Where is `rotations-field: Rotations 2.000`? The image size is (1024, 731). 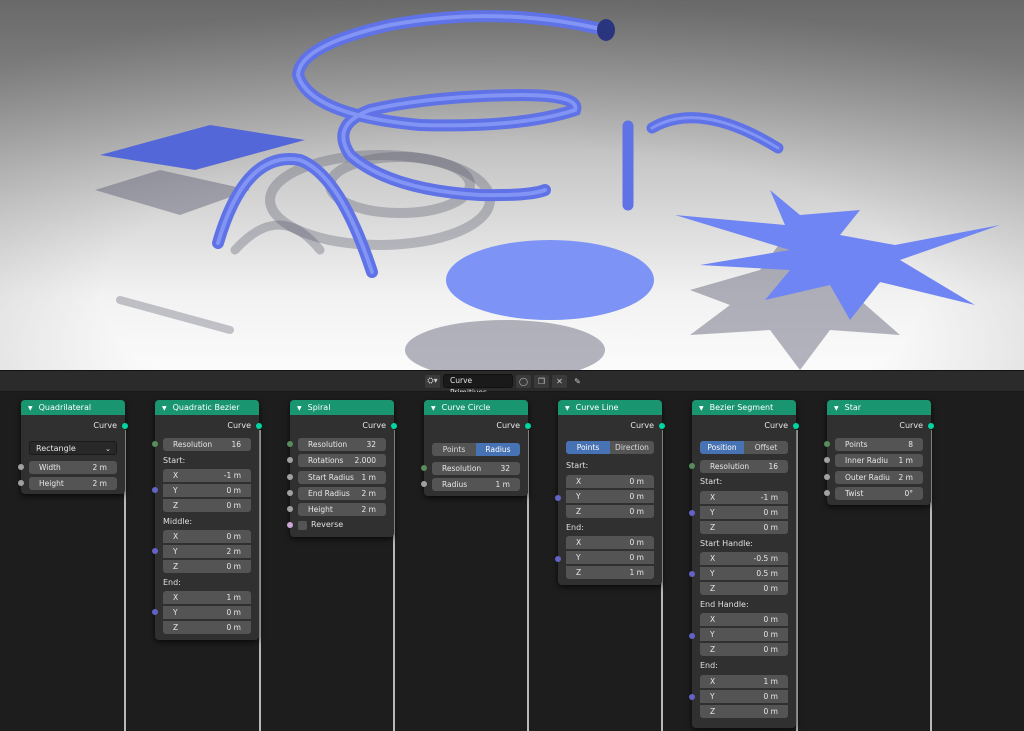 rotations-field: Rotations 2.000 is located at coordinates (342, 460).